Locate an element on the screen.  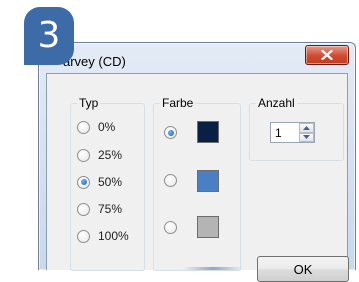
close-button is located at coordinates (327, 55).